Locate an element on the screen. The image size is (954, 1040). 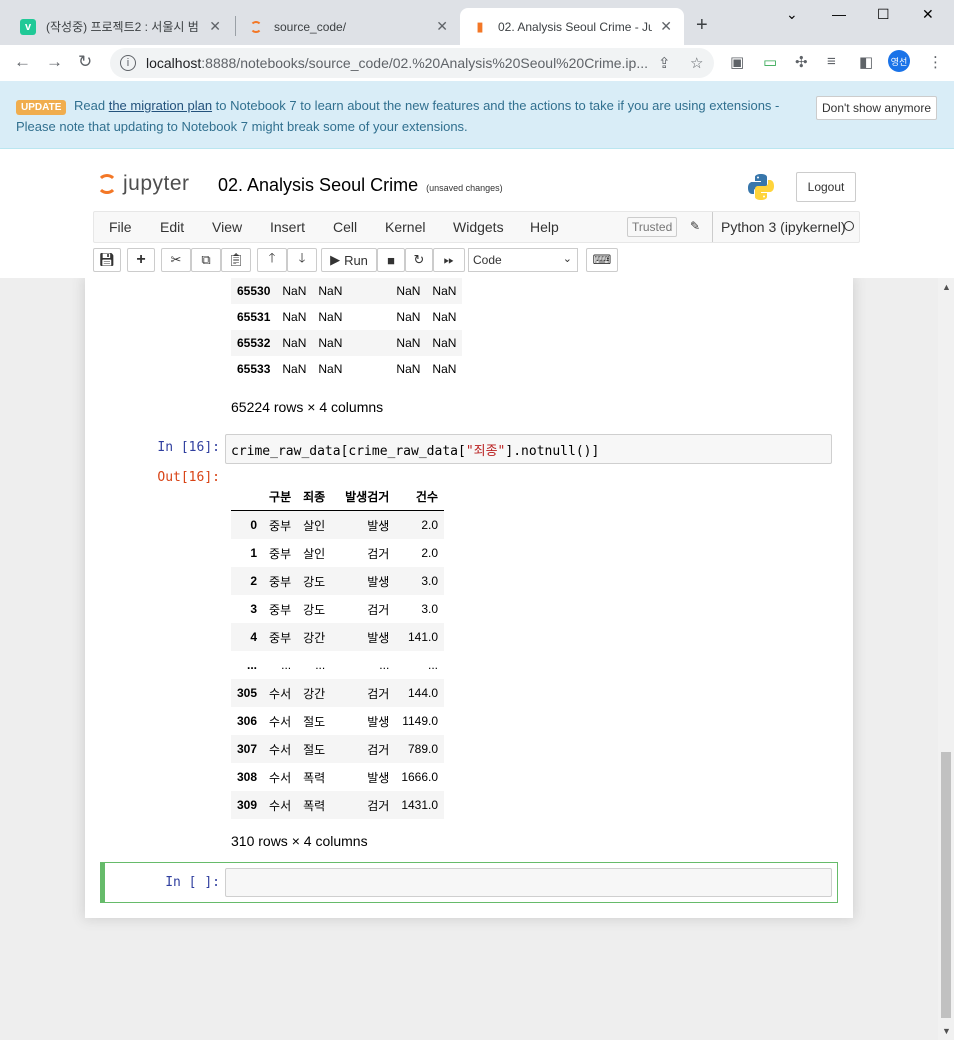
maximize-icon: ☐ is located at coordinates (883, 14).